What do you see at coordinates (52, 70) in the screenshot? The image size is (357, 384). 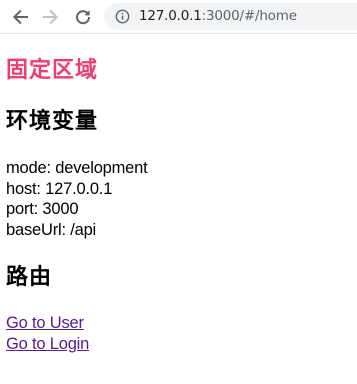 I see `fixed-area-title: 固定区域` at bounding box center [52, 70].